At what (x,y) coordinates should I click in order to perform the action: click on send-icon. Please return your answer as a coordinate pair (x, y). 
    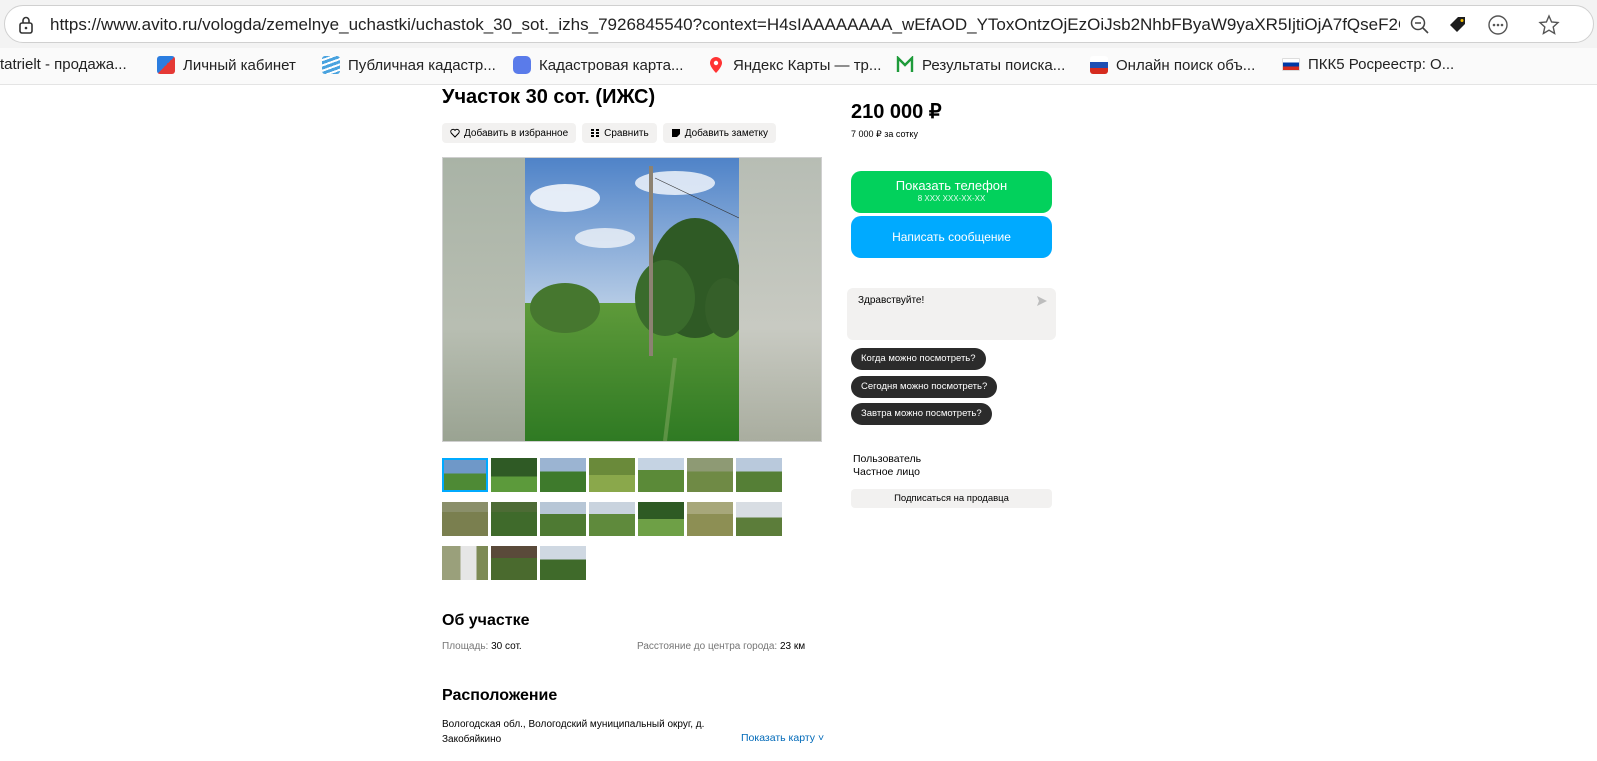
    Looking at the image, I should click on (1042, 301).